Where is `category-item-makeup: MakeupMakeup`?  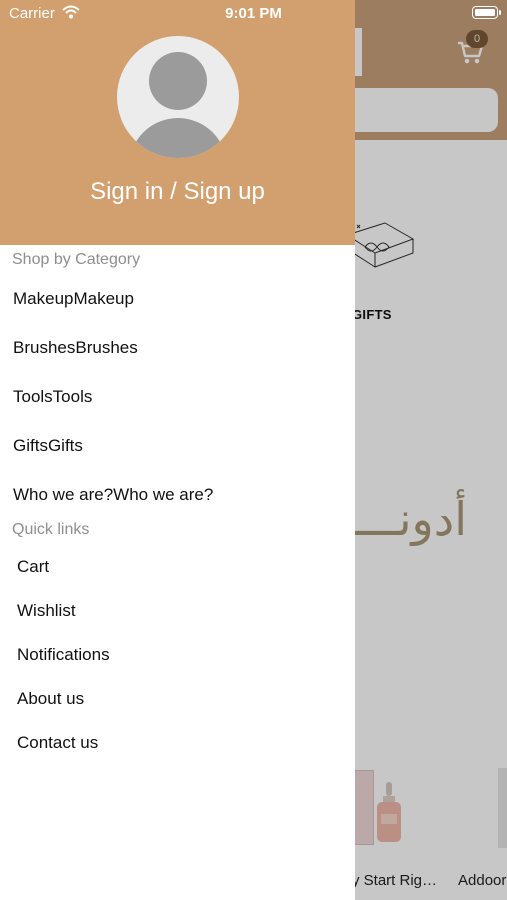 category-item-makeup: MakeupMakeup is located at coordinates (73, 299).